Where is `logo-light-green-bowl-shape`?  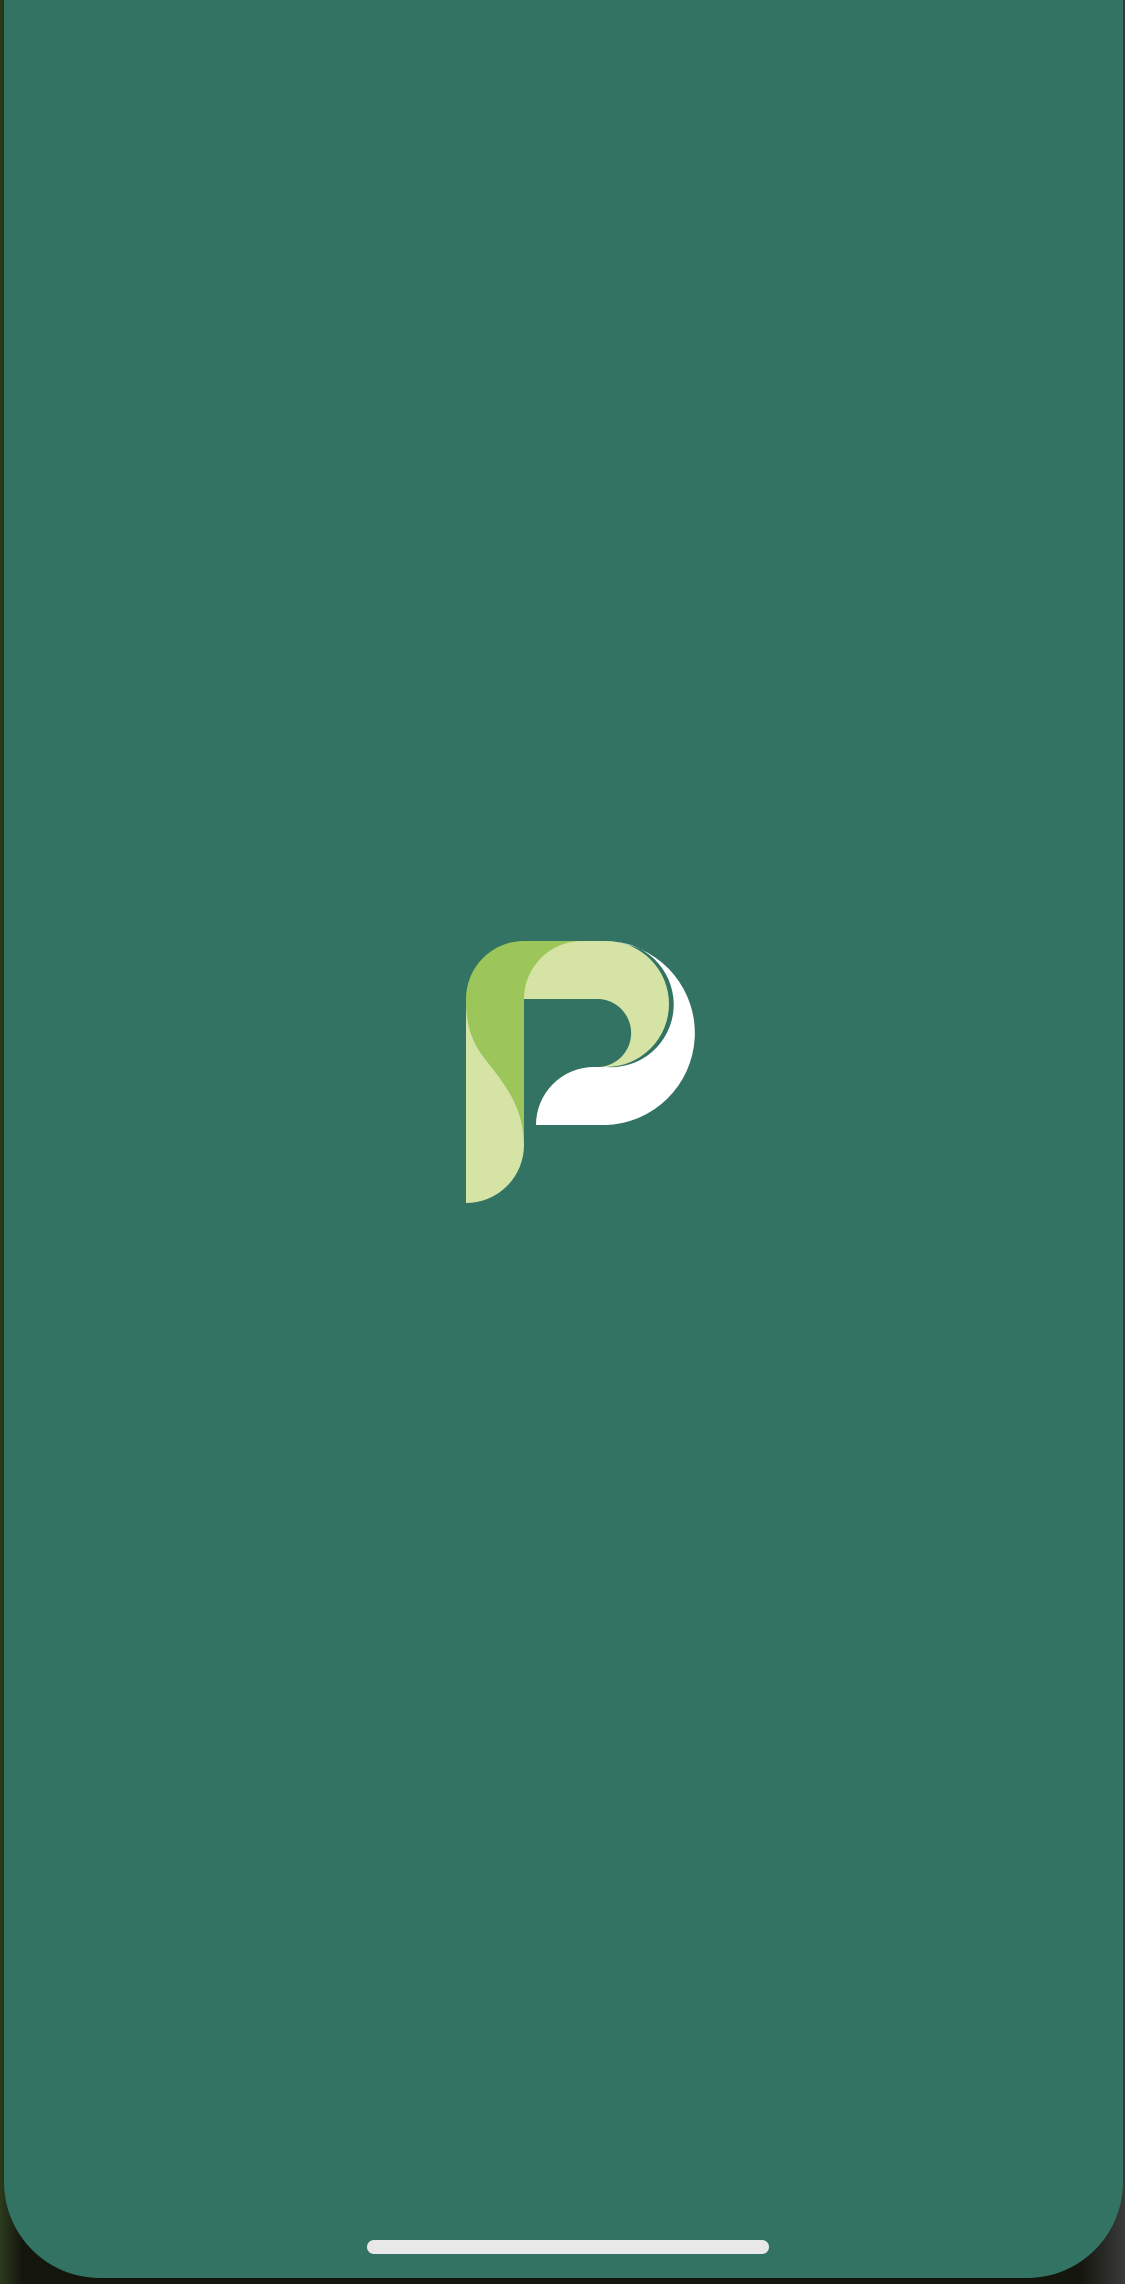
logo-light-green-bowl-shape is located at coordinates (596, 1004).